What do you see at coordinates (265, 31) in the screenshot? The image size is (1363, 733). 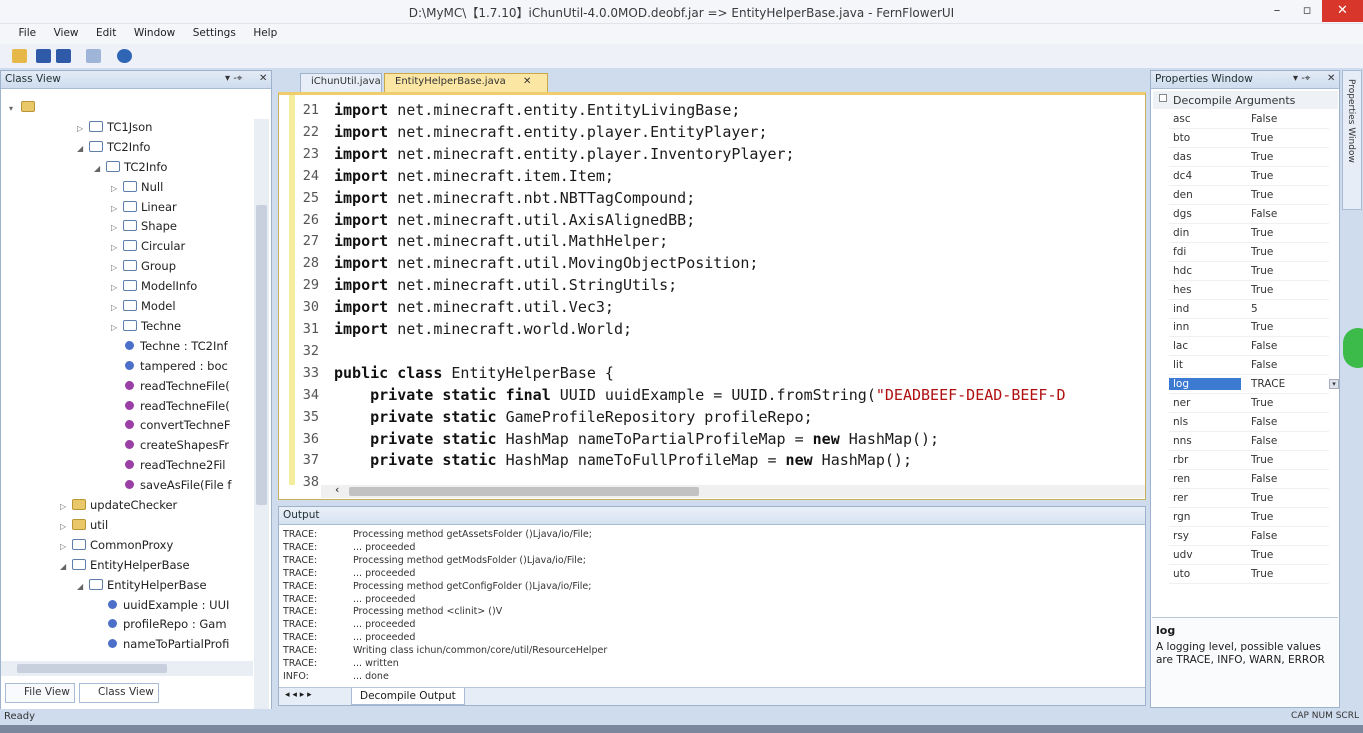 I see `menu-help: Help` at bounding box center [265, 31].